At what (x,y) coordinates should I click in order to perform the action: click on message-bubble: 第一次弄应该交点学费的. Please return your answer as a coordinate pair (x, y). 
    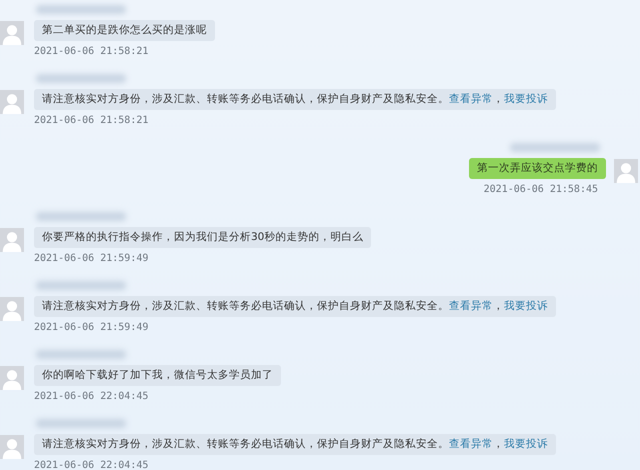
    Looking at the image, I should click on (537, 168).